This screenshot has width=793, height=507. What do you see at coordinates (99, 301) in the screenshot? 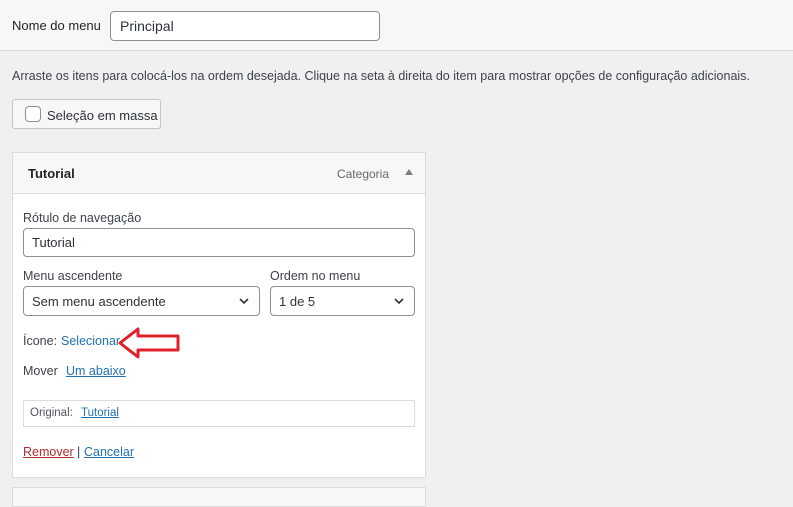
I see `parent-menu-value: Sem menu ascendente` at bounding box center [99, 301].